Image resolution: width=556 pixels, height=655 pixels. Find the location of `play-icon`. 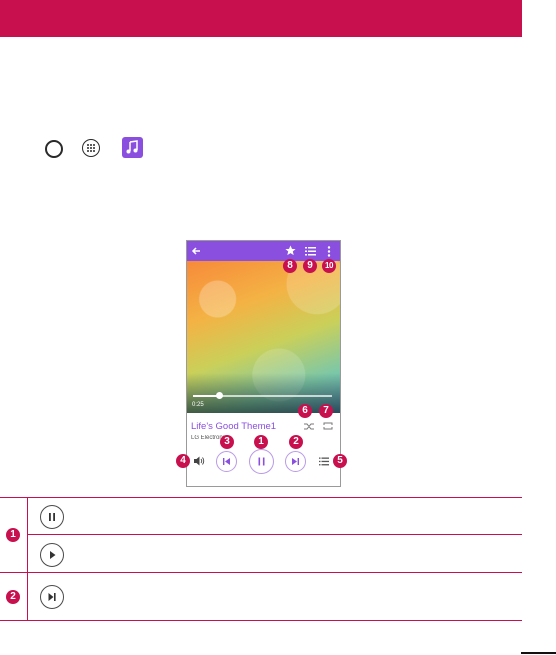

play-icon is located at coordinates (53, 555).